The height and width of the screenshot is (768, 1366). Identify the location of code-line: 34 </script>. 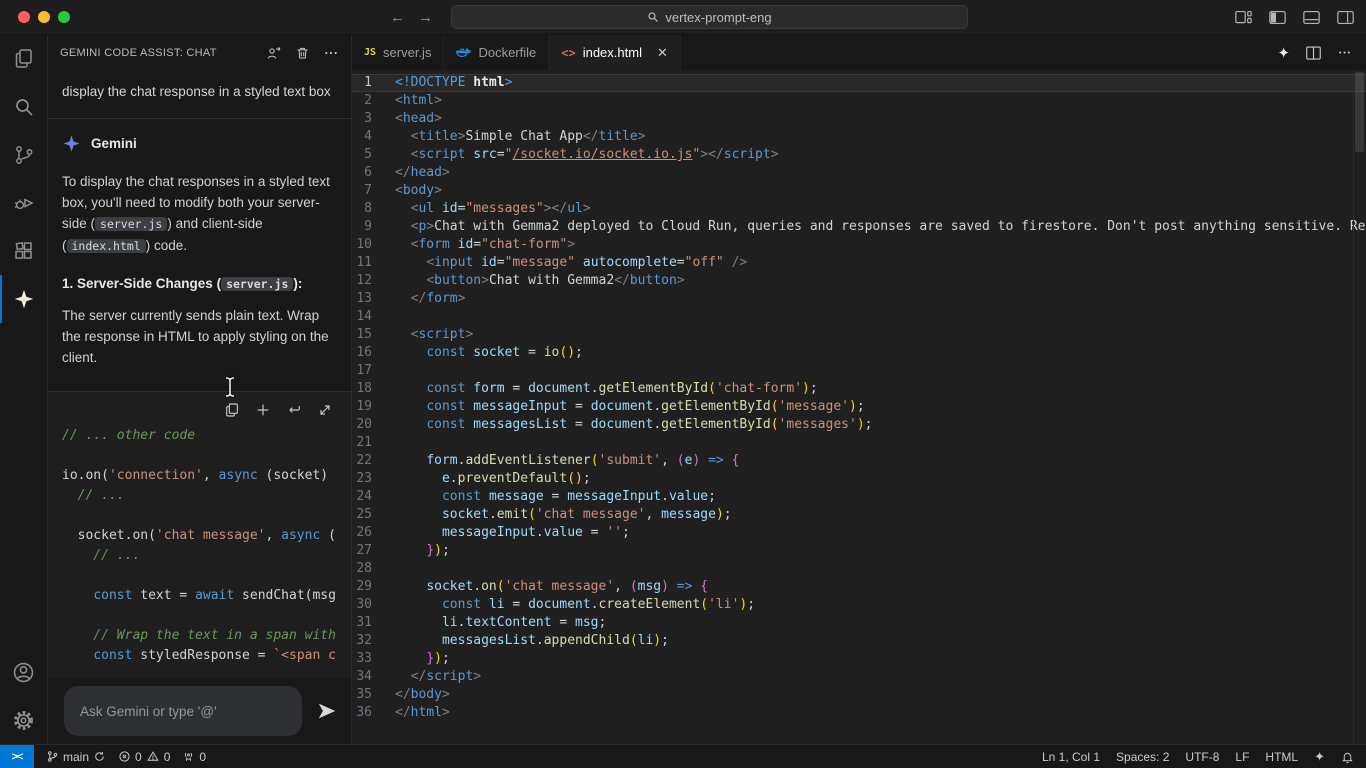
(859, 677).